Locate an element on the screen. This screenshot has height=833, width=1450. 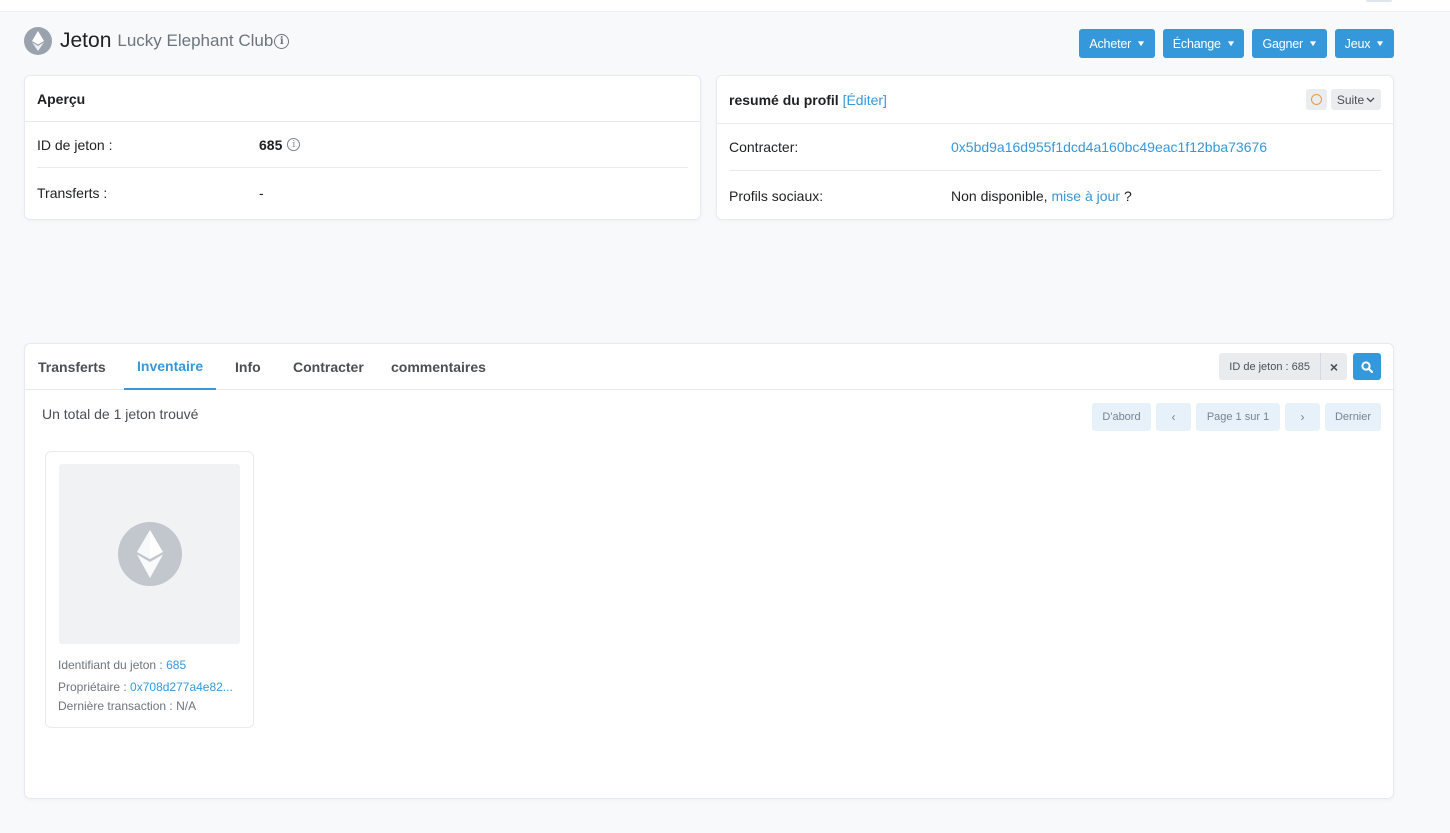
overview-card-title: Aperçu is located at coordinates (362, 99).